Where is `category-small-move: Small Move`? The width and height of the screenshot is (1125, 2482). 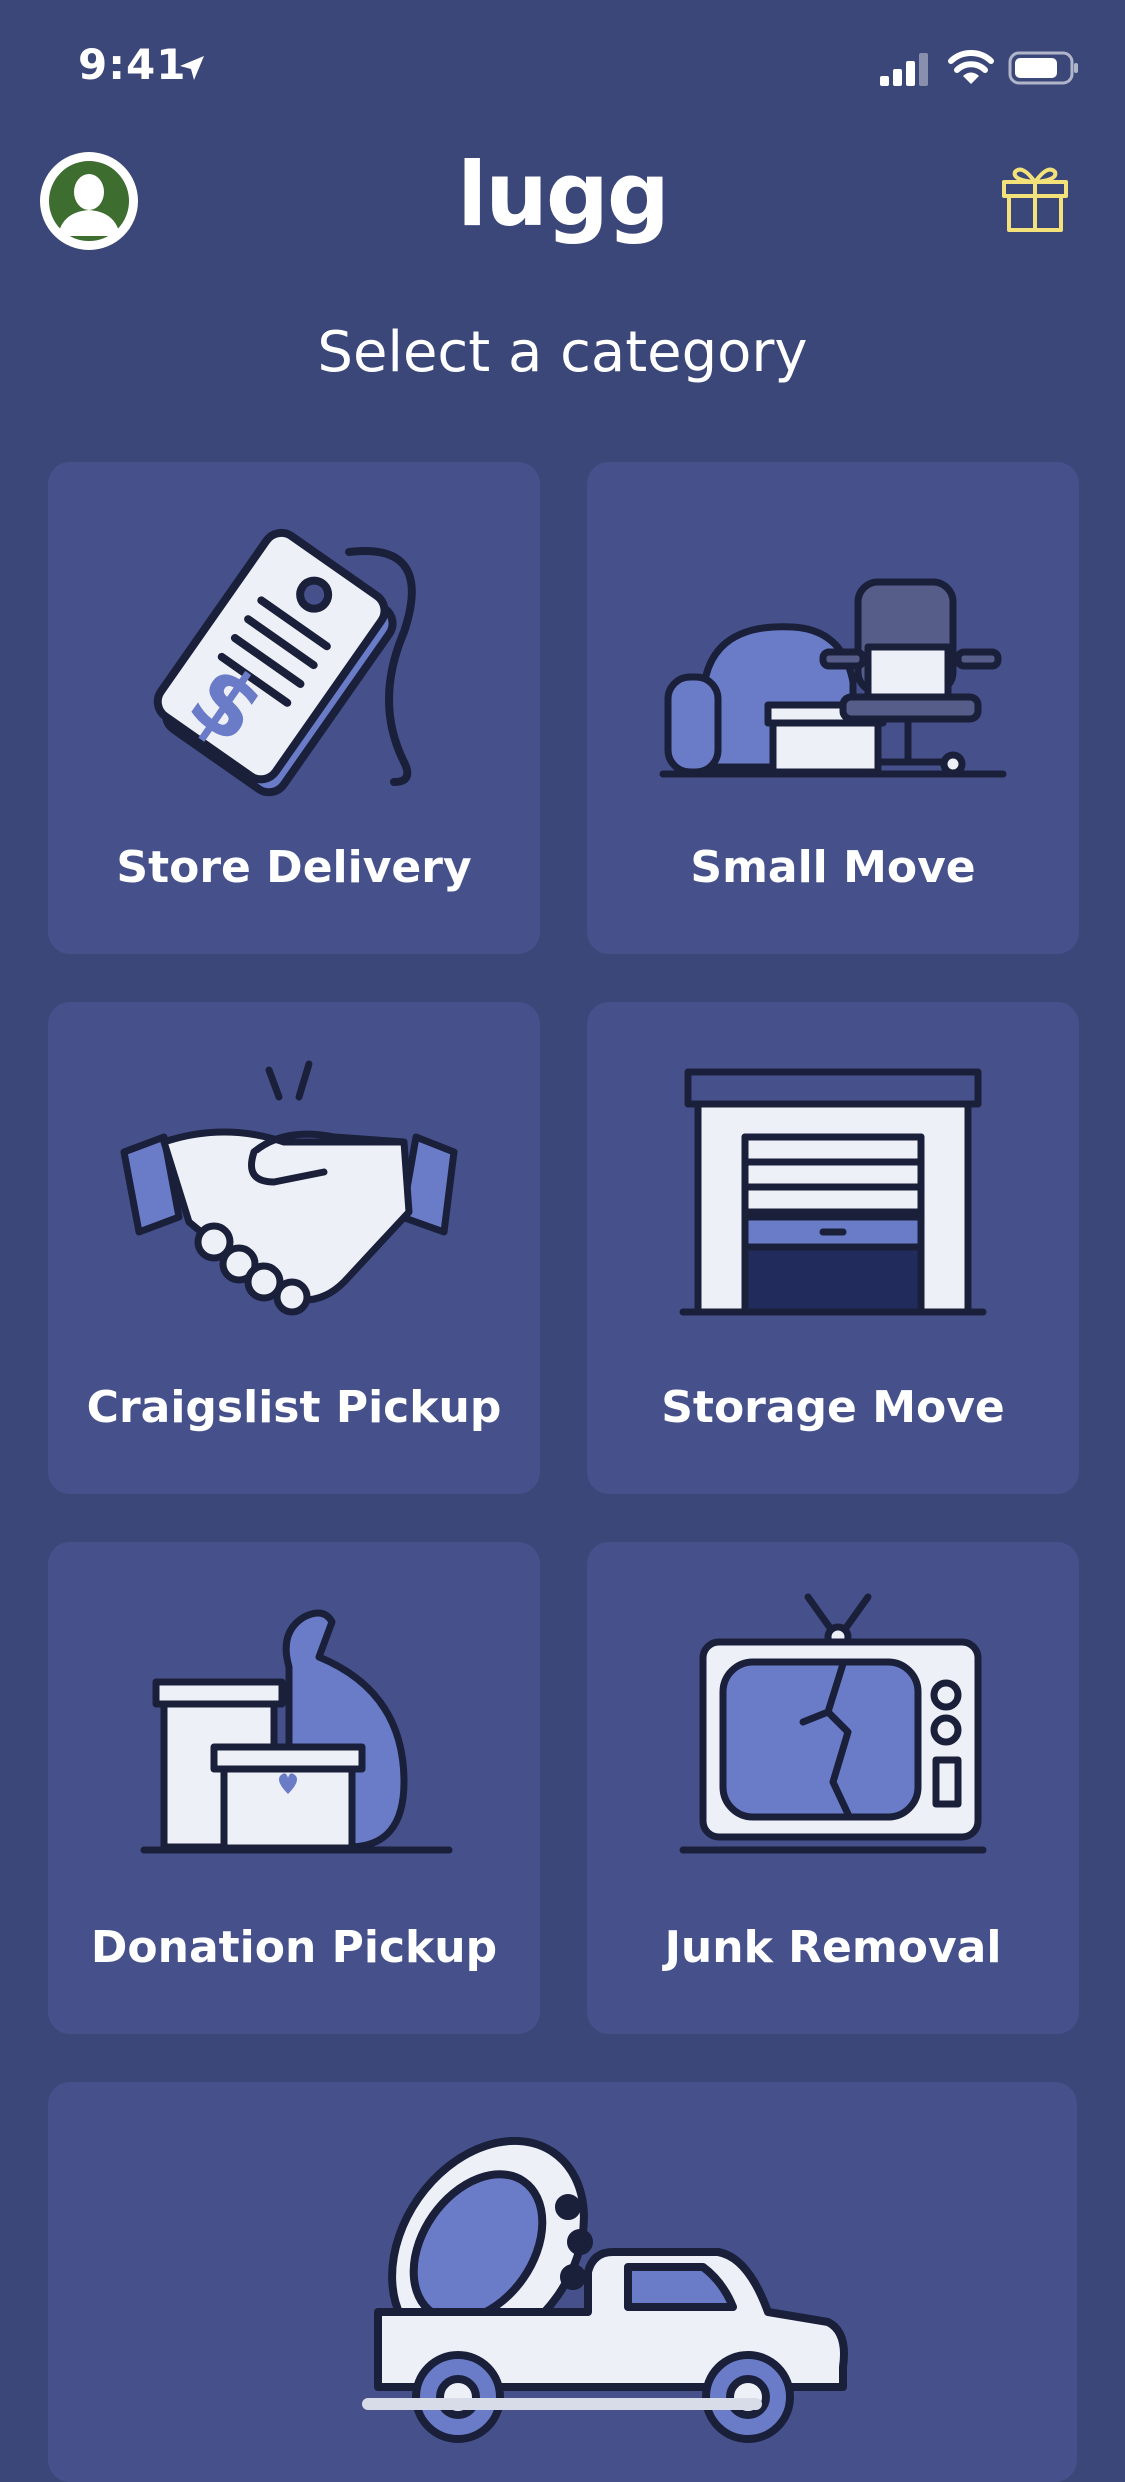 category-small-move: Small Move is located at coordinates (833, 708).